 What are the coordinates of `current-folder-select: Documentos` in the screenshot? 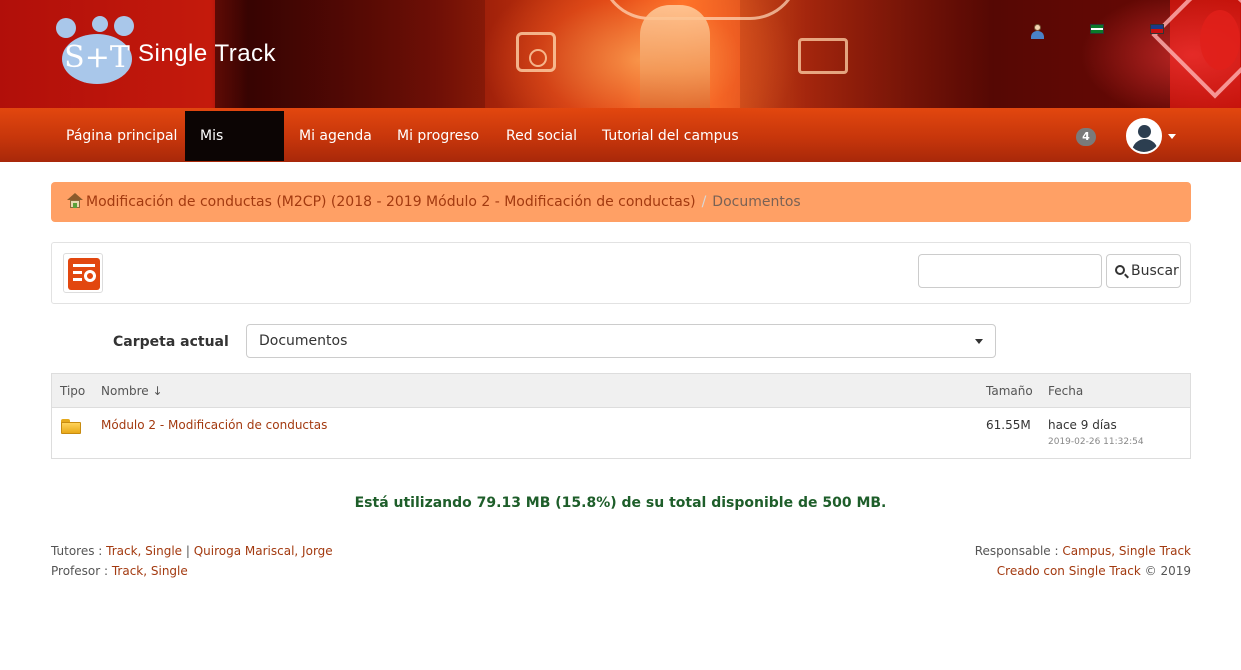 It's located at (621, 341).